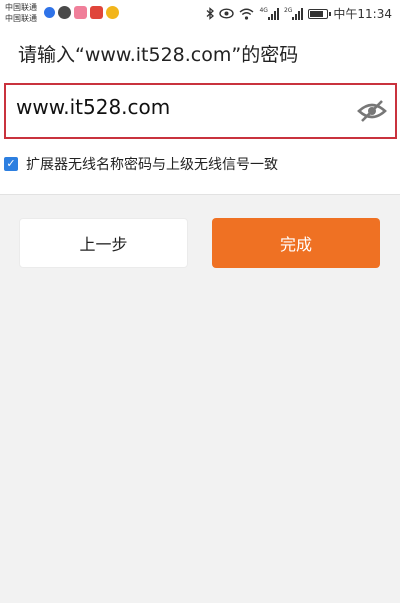 The image size is (400, 603). I want to click on notification-icons, so click(81, 12).